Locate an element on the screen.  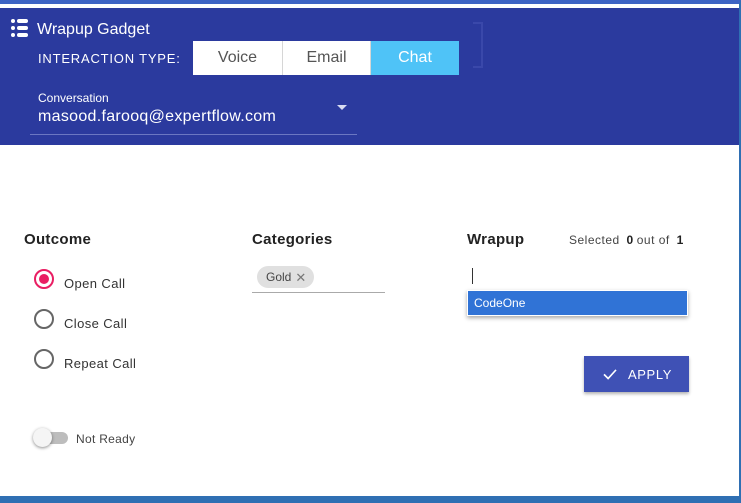
not-ready-label: Not Ready is located at coordinates (106, 439).